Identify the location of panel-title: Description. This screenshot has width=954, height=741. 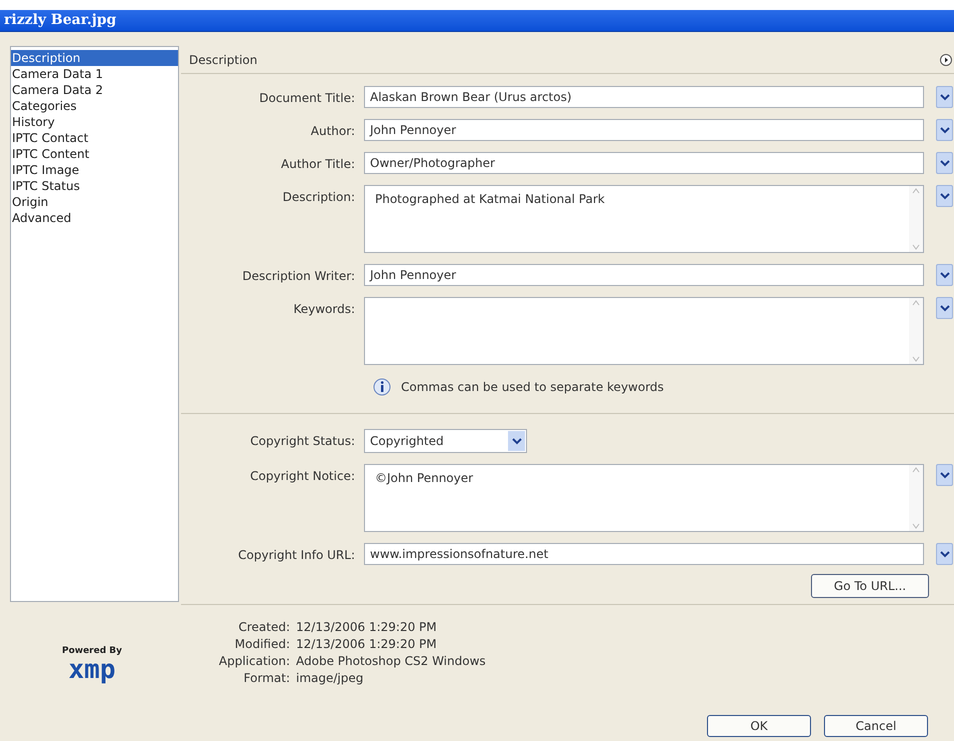
(223, 60).